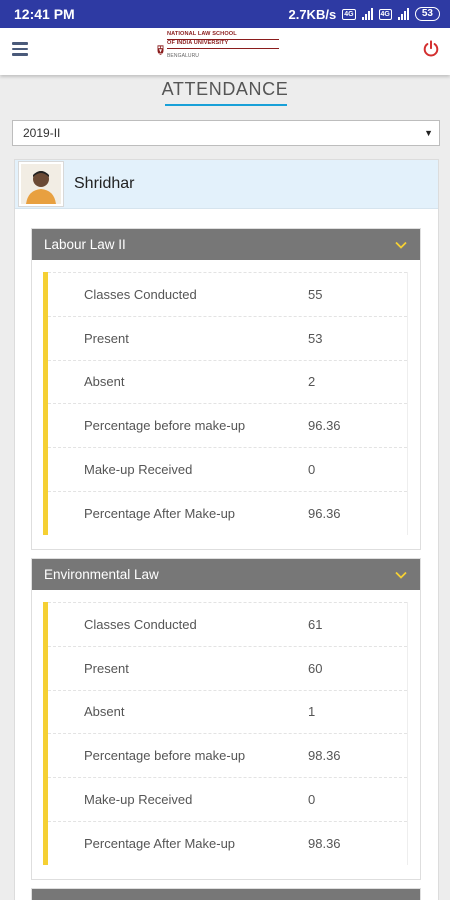 The width and height of the screenshot is (450, 900). Describe the element at coordinates (349, 14) in the screenshot. I see `sim1-icon: 4G` at that location.